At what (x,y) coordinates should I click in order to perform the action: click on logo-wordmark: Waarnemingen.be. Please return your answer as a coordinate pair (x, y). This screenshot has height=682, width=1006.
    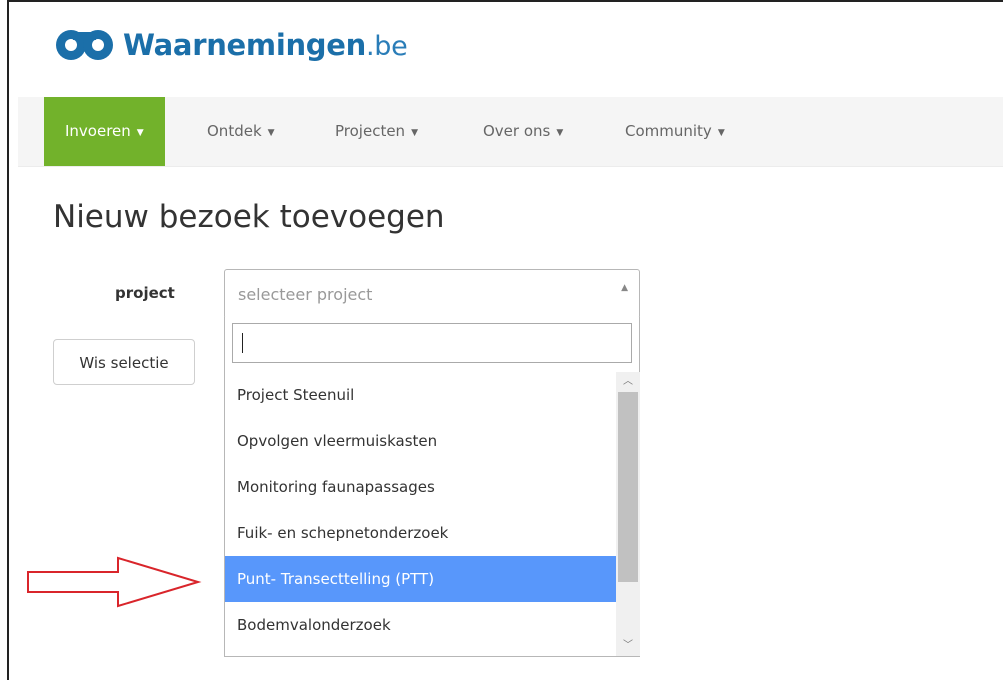
    Looking at the image, I should click on (265, 45).